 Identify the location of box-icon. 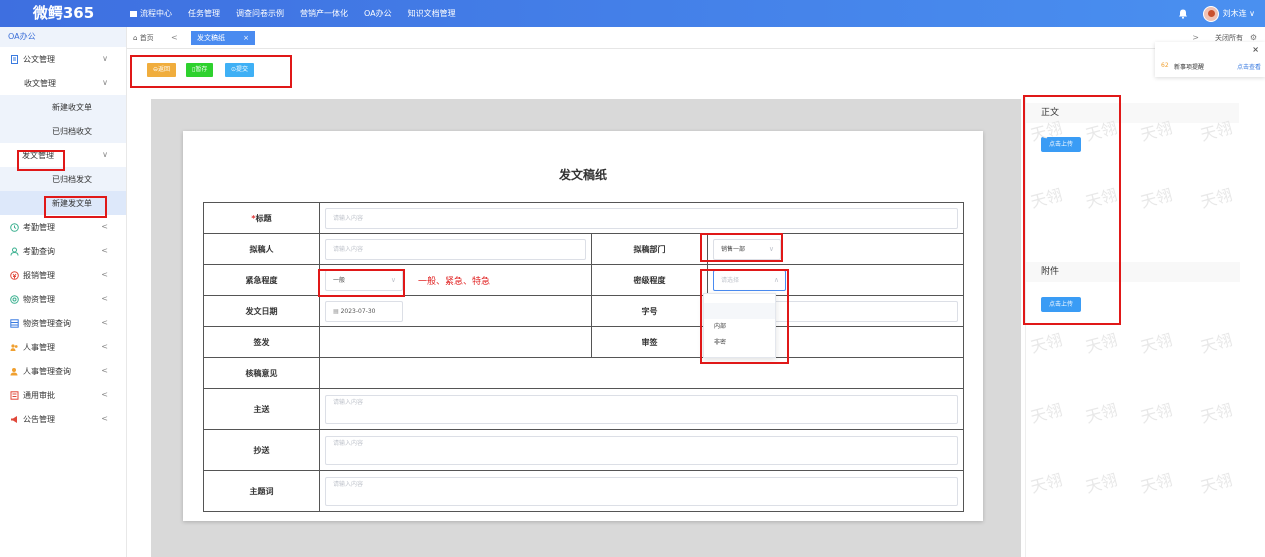
(14, 299).